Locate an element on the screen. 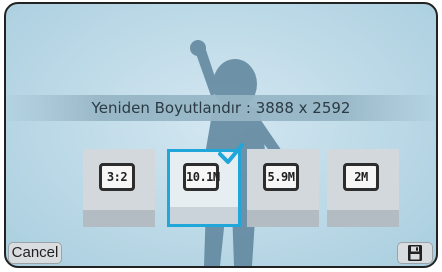 Image resolution: width=442 pixels, height=272 pixels. size-5-9m-icon: 5.9M is located at coordinates (281, 177).